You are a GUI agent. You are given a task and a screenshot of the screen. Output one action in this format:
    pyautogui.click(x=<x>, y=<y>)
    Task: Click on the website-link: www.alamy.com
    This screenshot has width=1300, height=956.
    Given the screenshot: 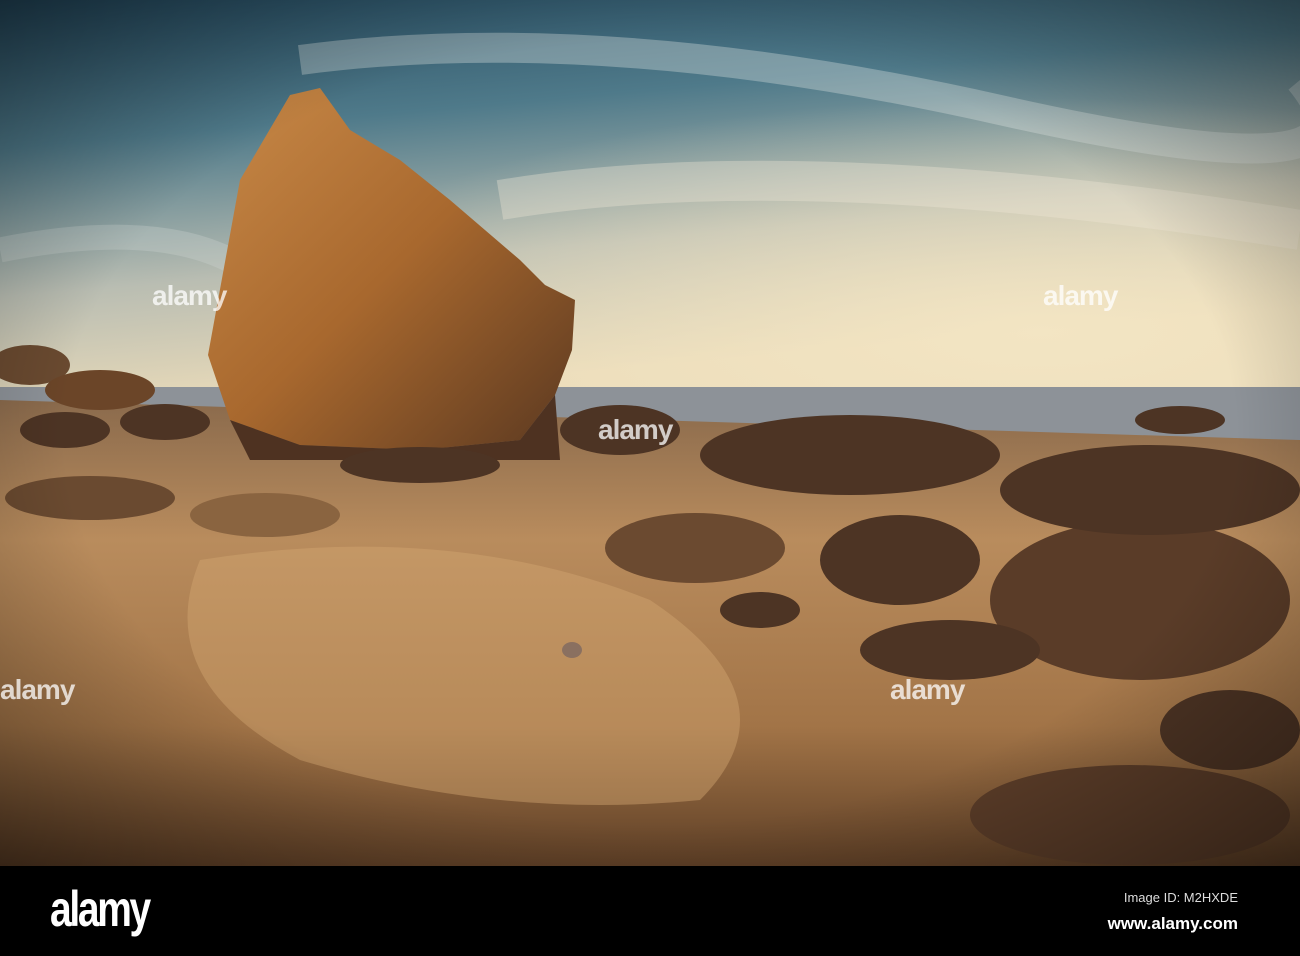 What is the action you would take?
    pyautogui.click(x=1173, y=924)
    